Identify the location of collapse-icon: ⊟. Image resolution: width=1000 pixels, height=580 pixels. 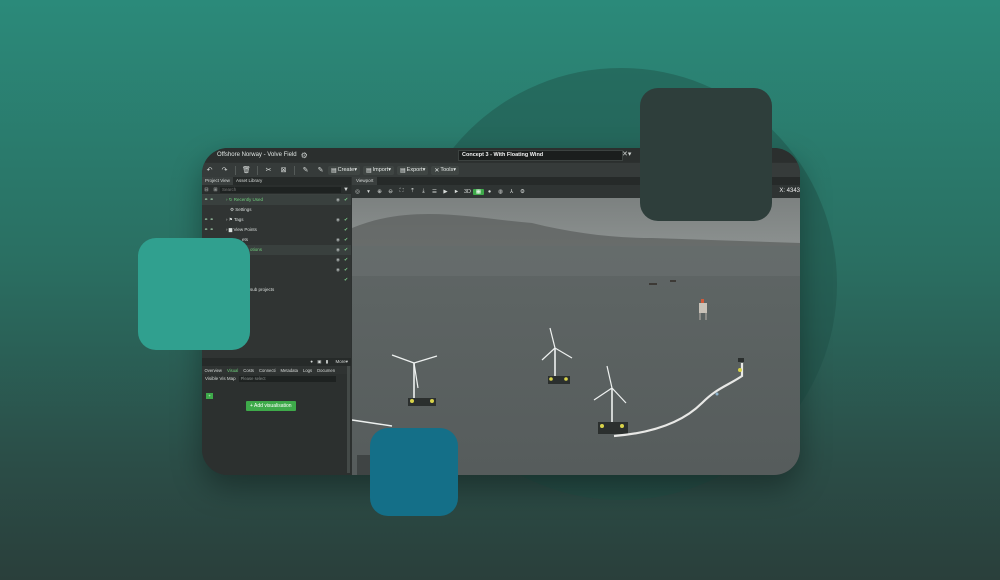
(206, 190).